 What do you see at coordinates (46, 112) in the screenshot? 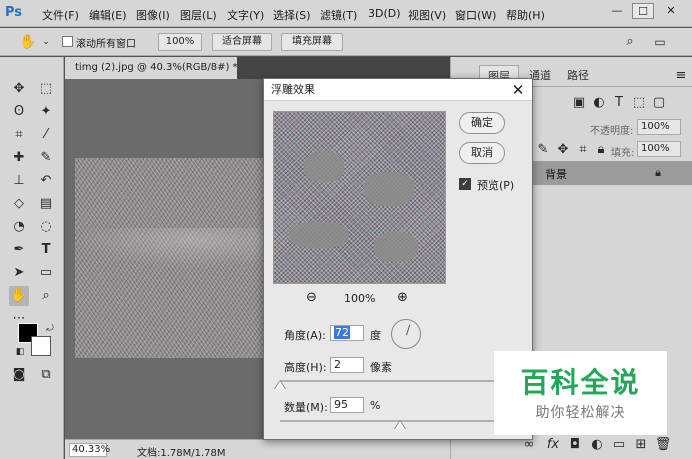
I see `magic-wand-icon: ✦` at bounding box center [46, 112].